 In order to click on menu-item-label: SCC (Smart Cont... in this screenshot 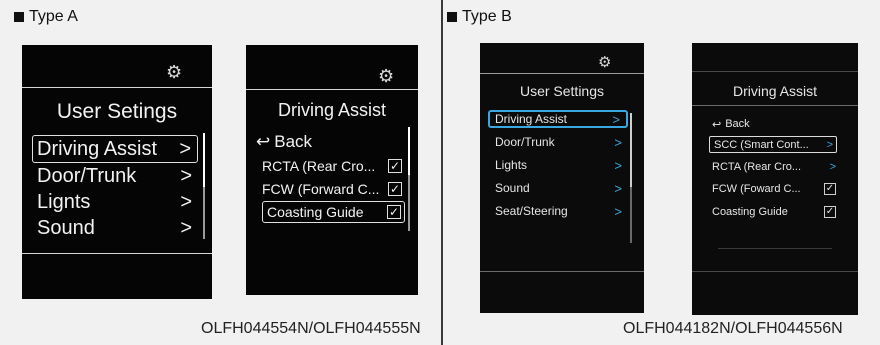, I will do `click(761, 144)`.